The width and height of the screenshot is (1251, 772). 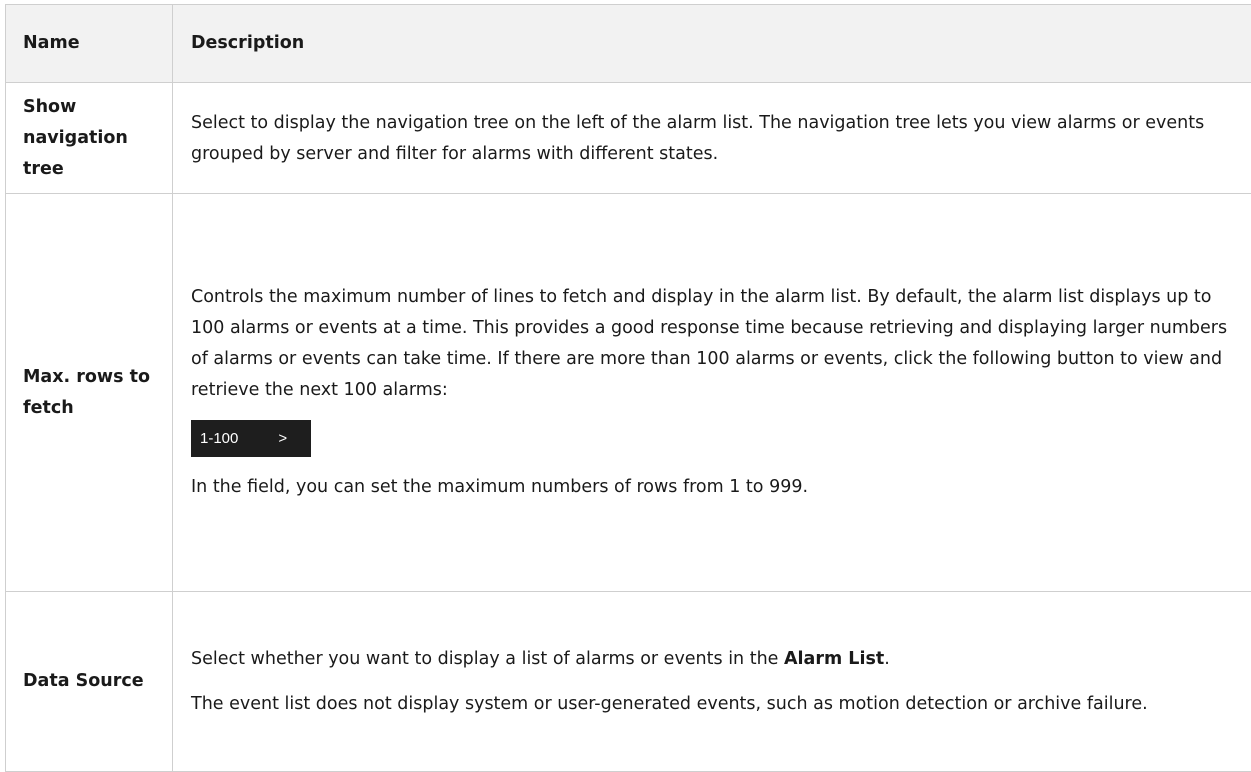 I want to click on setting-name: Data Source, so click(x=89, y=681).